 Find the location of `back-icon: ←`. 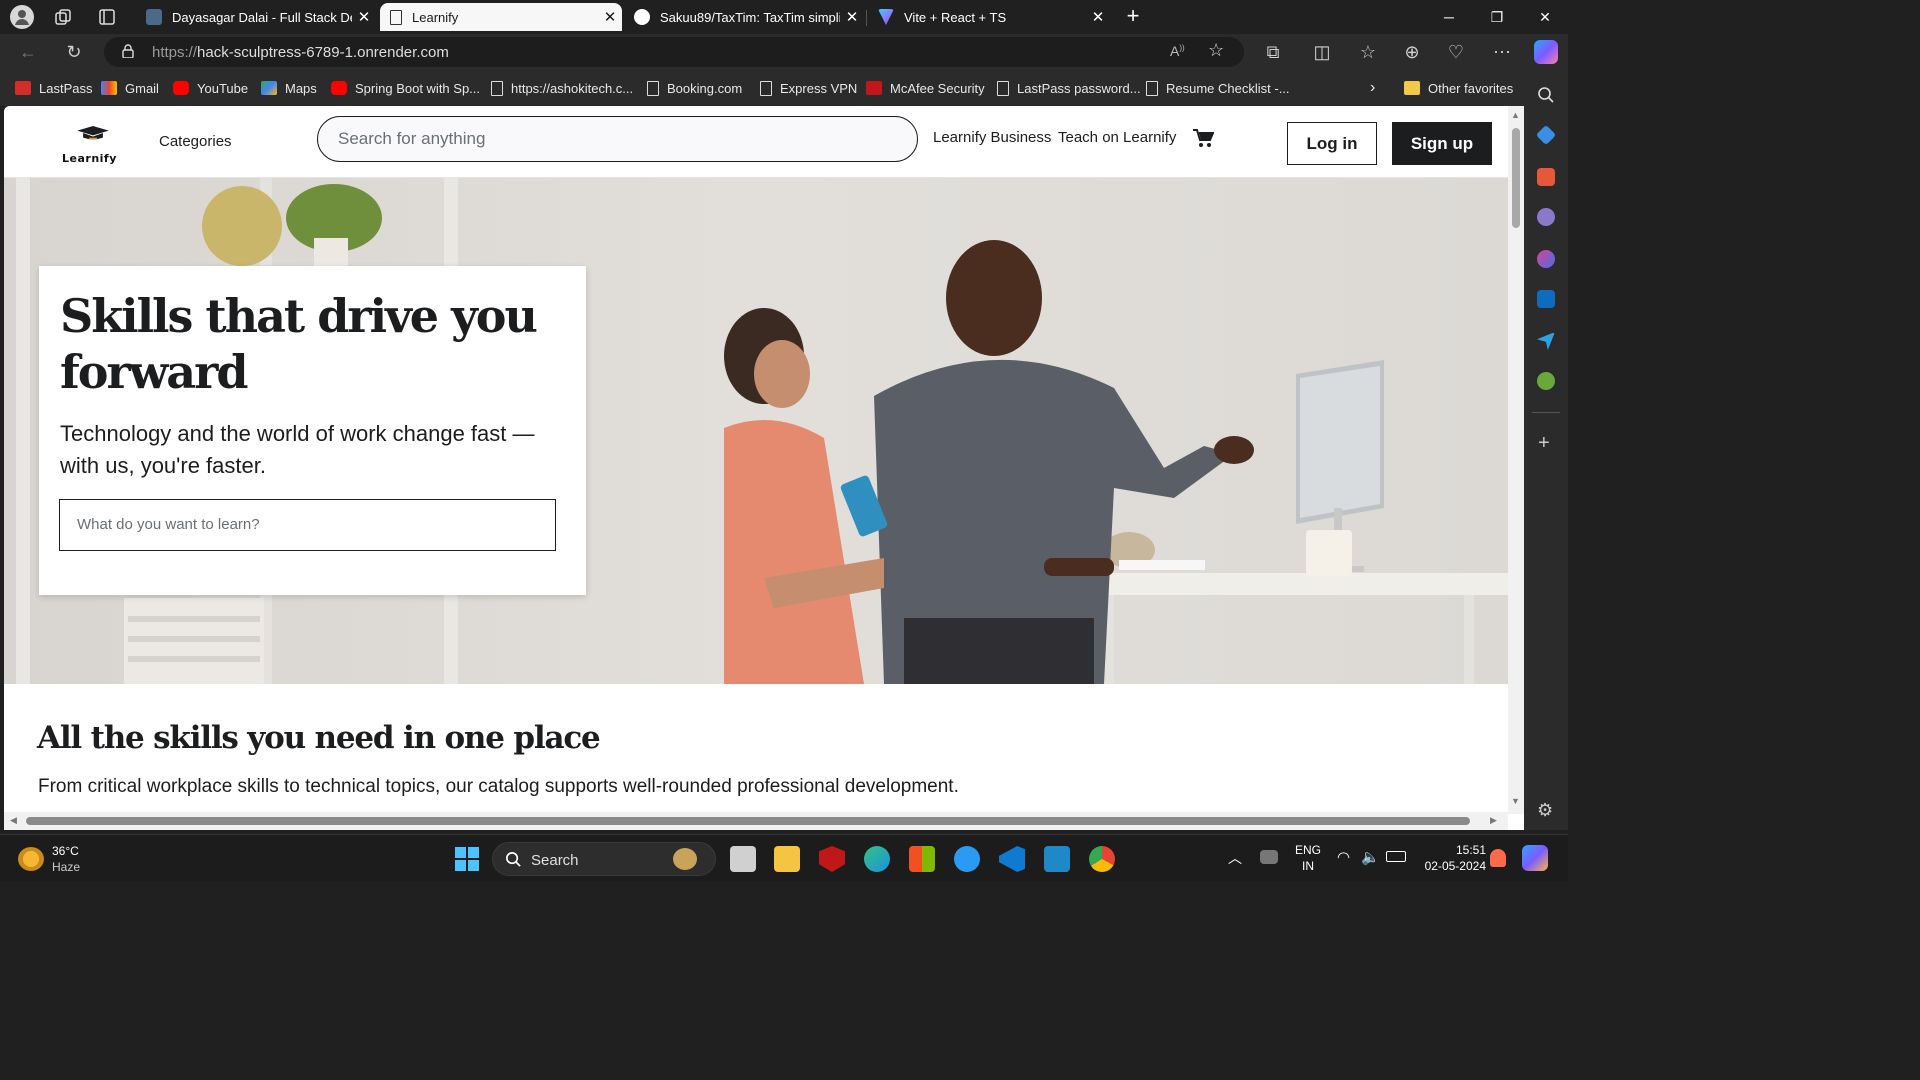

back-icon: ← is located at coordinates (28, 52).